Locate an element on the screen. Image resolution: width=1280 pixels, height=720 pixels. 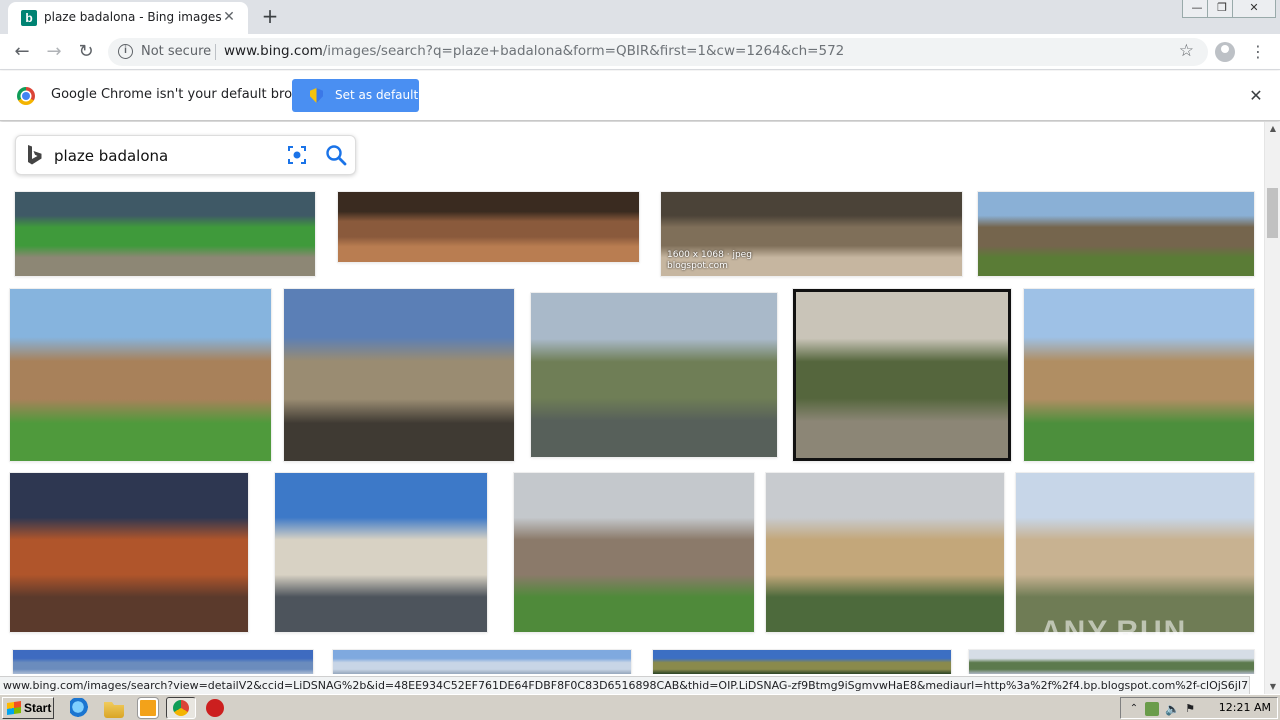
opera-red-icon is located at coordinates (215, 708).